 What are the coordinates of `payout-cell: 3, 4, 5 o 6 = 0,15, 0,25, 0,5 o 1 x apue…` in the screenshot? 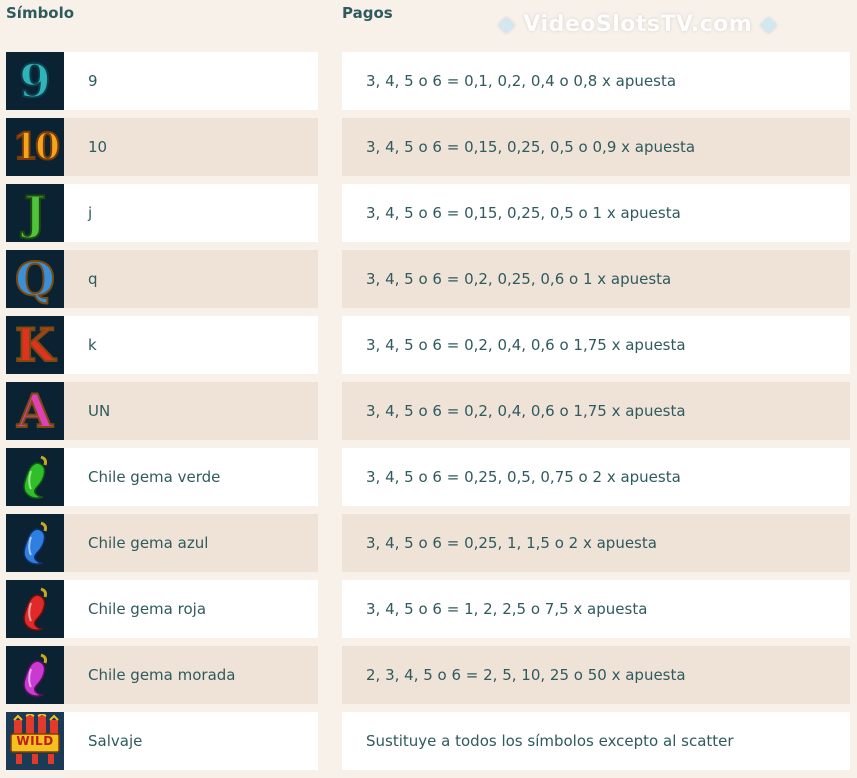 It's located at (596, 213).